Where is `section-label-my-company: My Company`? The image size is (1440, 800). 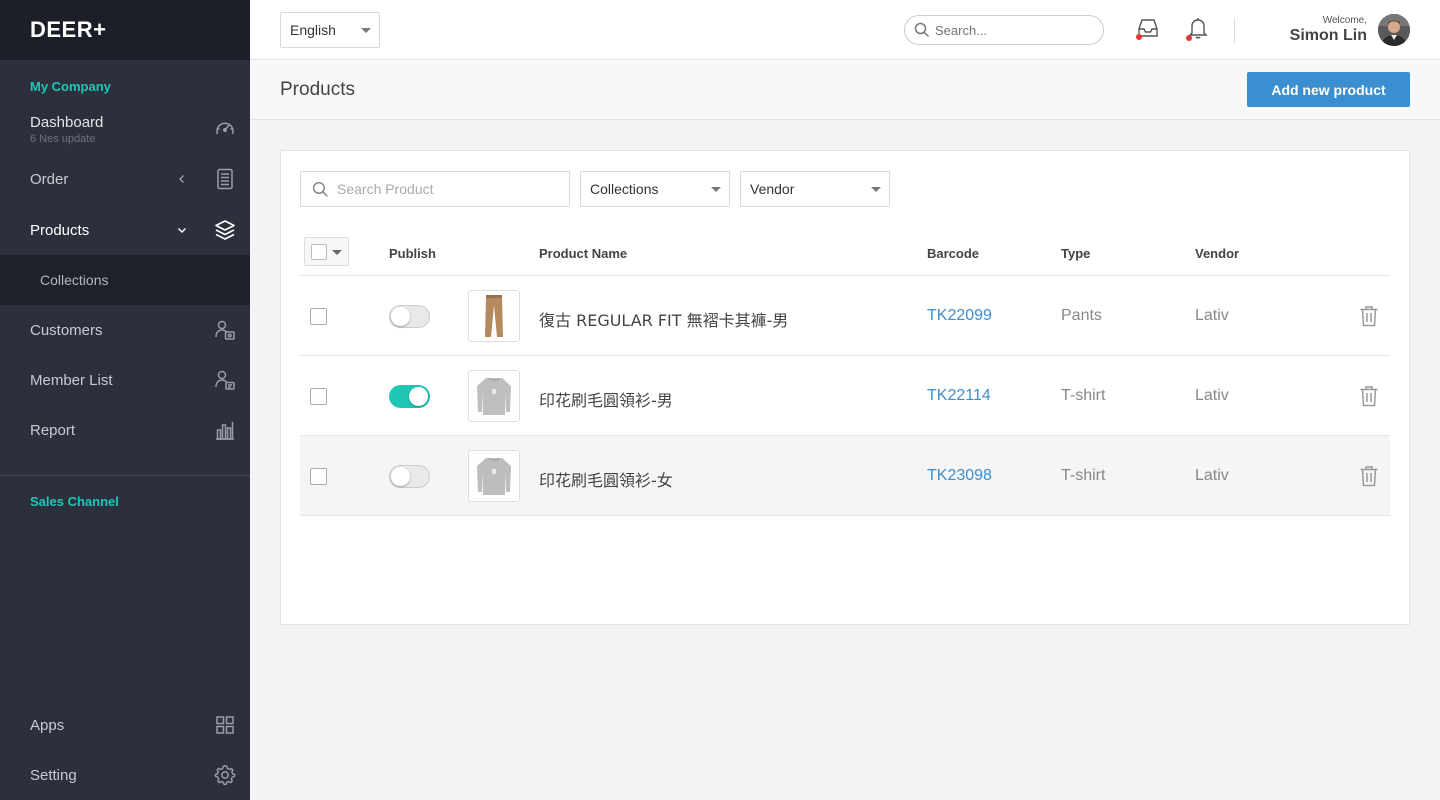
section-label-my-company: My Company is located at coordinates (70, 86).